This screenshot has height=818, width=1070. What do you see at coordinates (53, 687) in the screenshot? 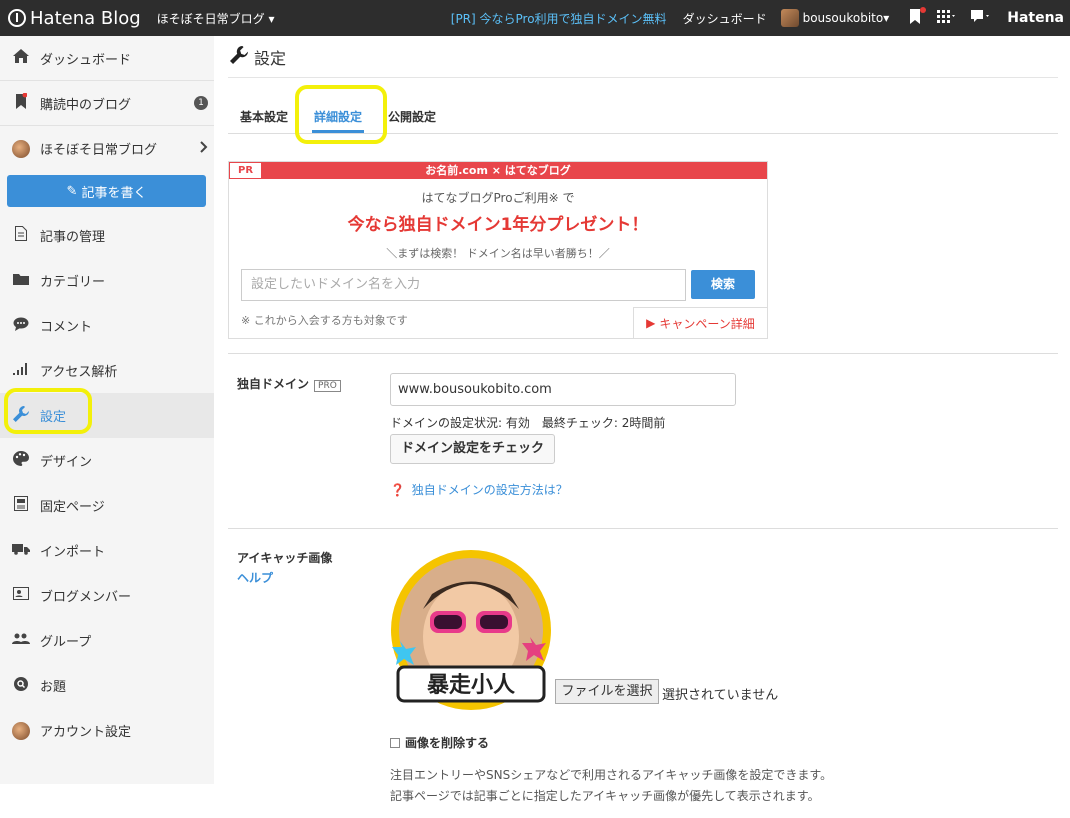
I see `sidebar-item-label: お題` at bounding box center [53, 687].